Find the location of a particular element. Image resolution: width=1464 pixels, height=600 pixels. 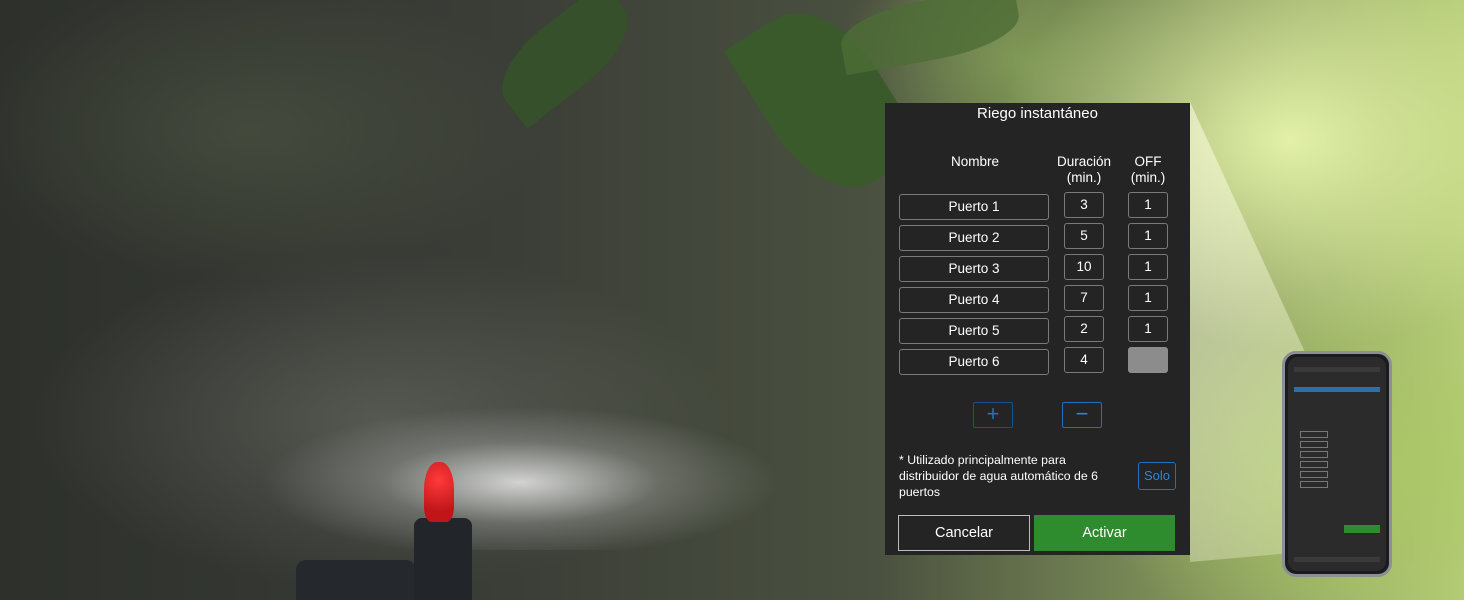

duration-field: 7 is located at coordinates (1084, 298).